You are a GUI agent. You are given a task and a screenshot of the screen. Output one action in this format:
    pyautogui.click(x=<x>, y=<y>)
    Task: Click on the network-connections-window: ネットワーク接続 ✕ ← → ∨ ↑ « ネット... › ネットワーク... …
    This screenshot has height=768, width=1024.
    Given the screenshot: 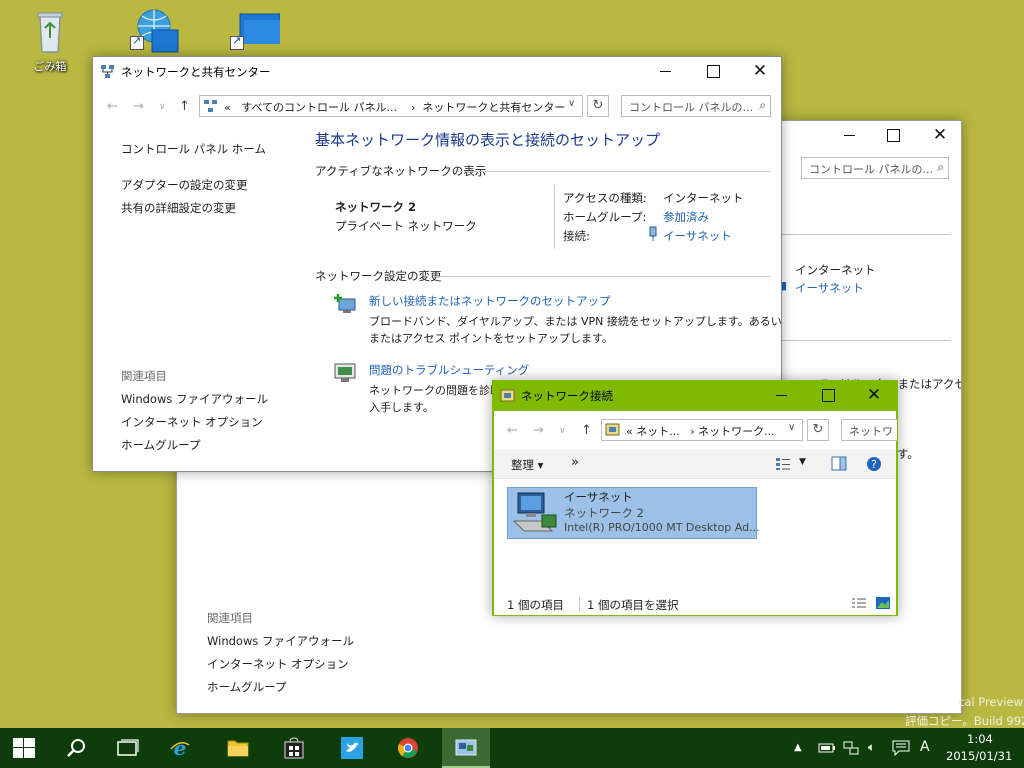 What is the action you would take?
    pyautogui.click(x=695, y=498)
    